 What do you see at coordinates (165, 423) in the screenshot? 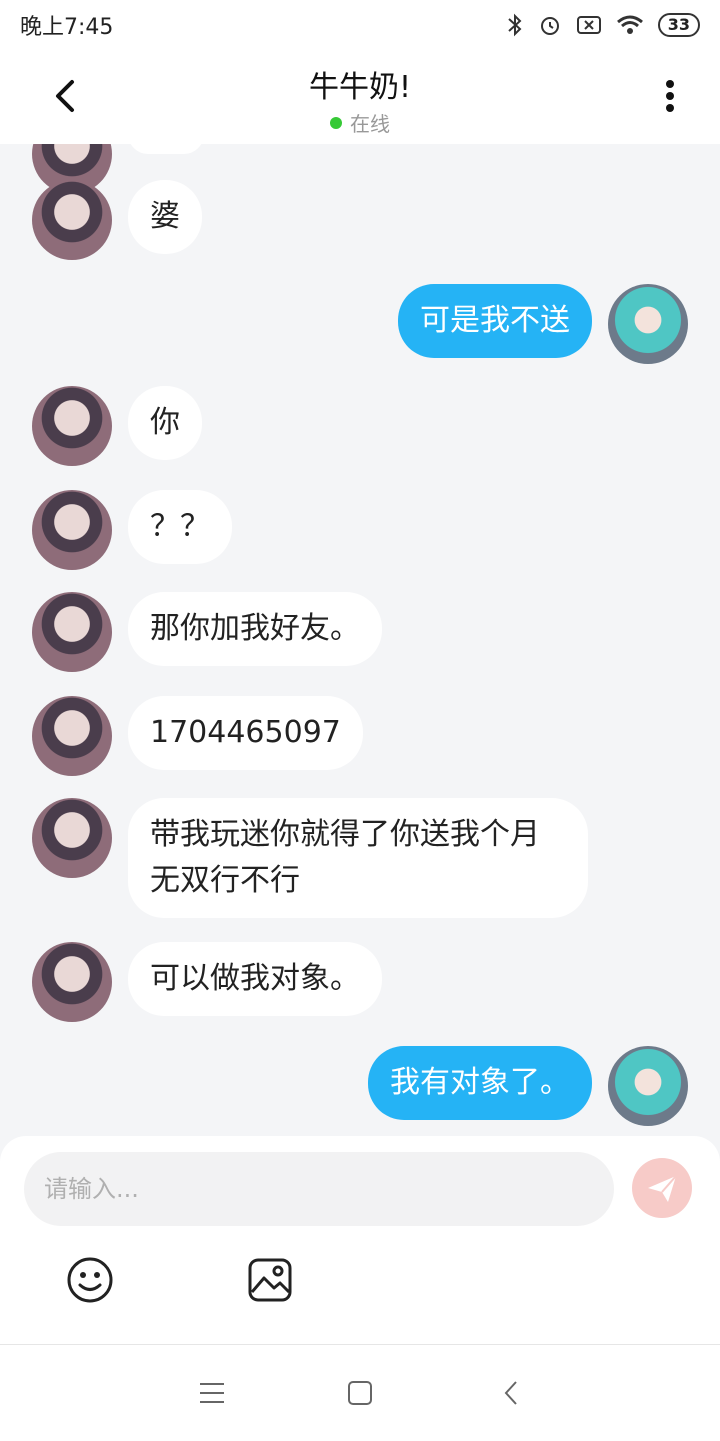
I see `message-bubble: 你` at bounding box center [165, 423].